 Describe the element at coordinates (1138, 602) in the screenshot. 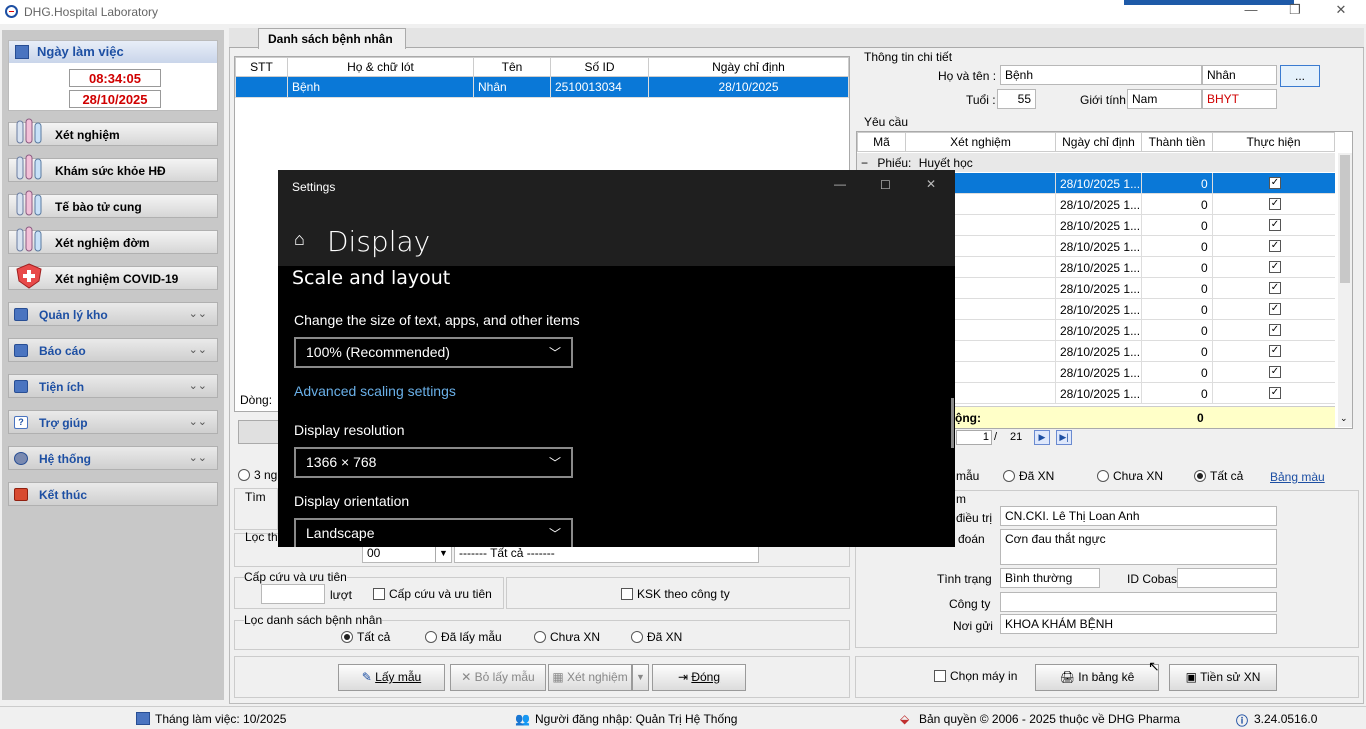

I see `company-field` at that location.